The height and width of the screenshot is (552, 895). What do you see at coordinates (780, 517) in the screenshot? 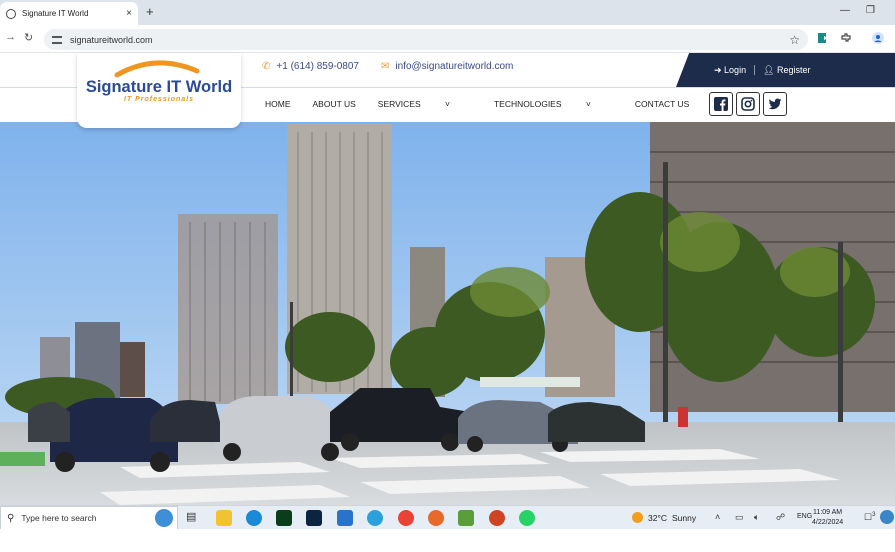
I see `network-icon: ☍` at bounding box center [780, 517].